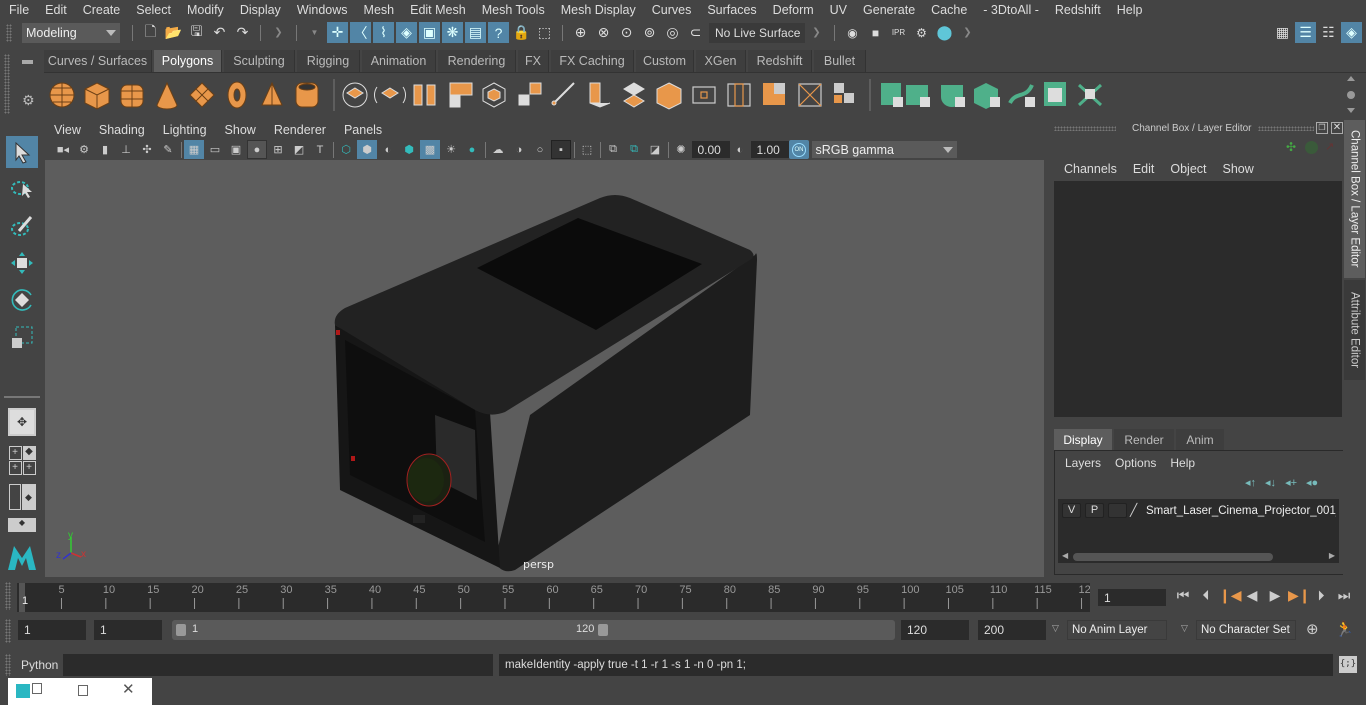  I want to click on render-settings-icon: ⚙, so click(921, 32).